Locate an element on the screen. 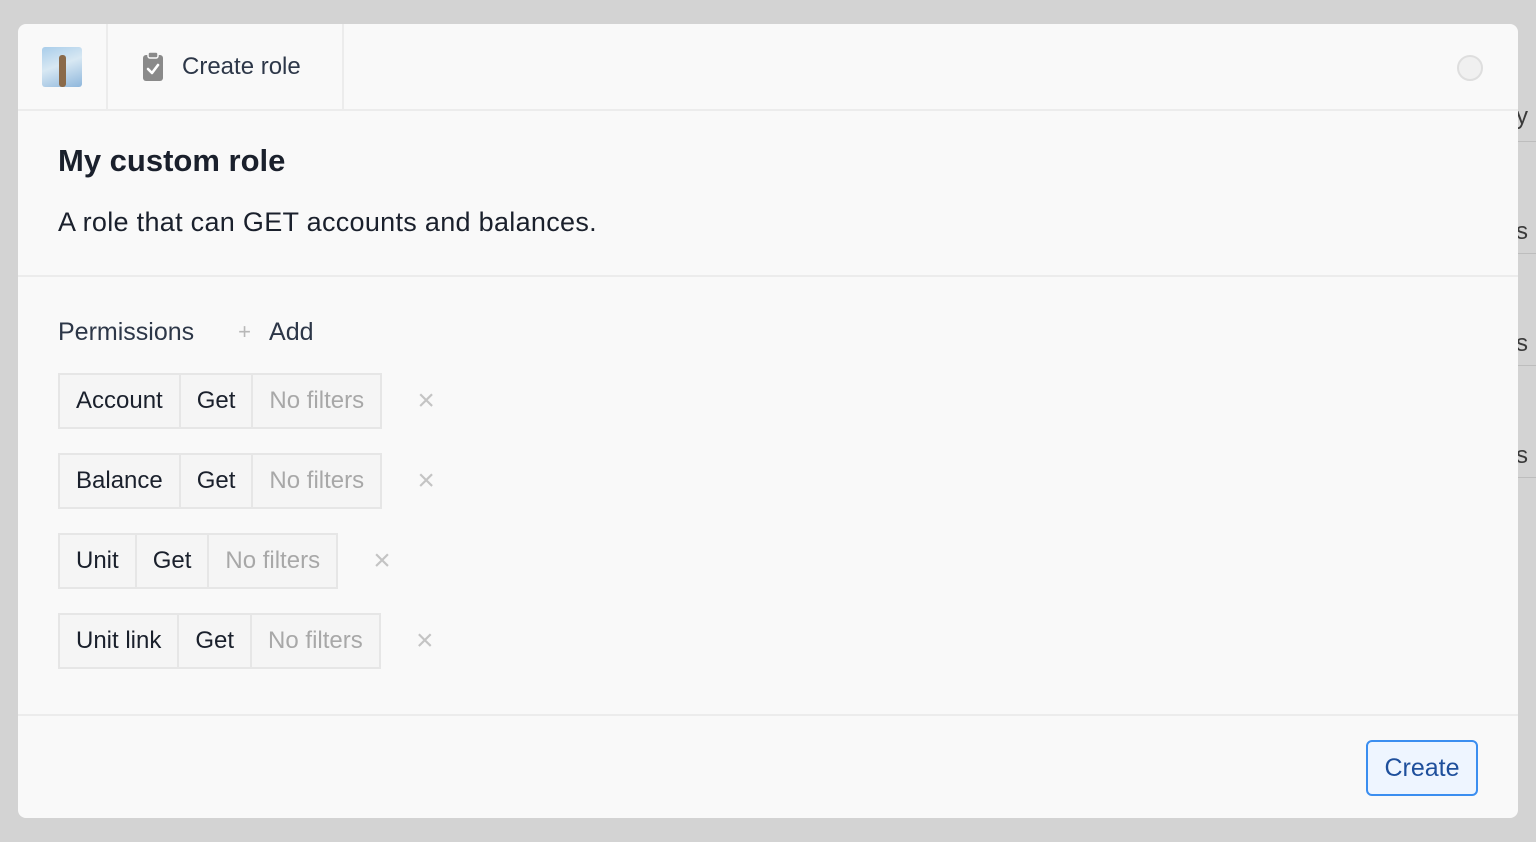 This screenshot has height=842, width=1536. permission-row: Balance Get No filters × is located at coordinates (768, 481).